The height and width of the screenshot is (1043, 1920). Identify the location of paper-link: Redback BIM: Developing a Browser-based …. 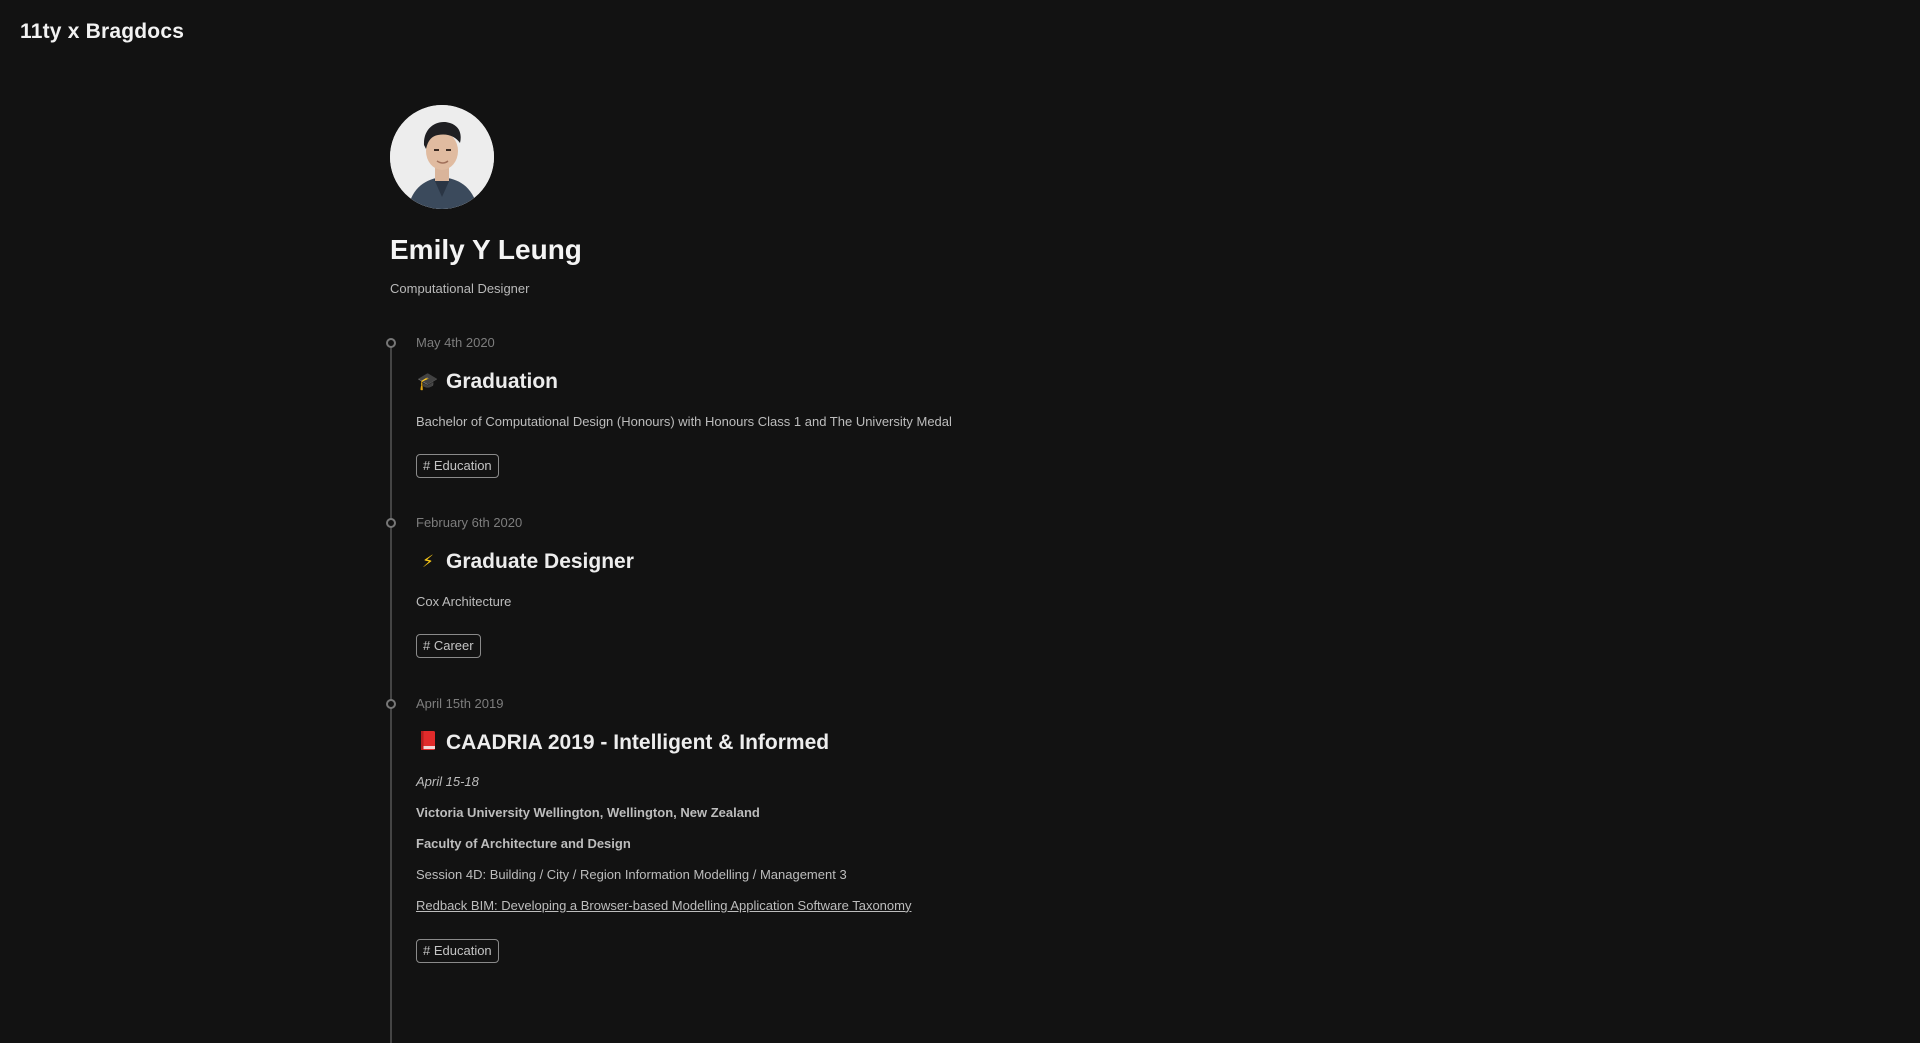
(663, 905).